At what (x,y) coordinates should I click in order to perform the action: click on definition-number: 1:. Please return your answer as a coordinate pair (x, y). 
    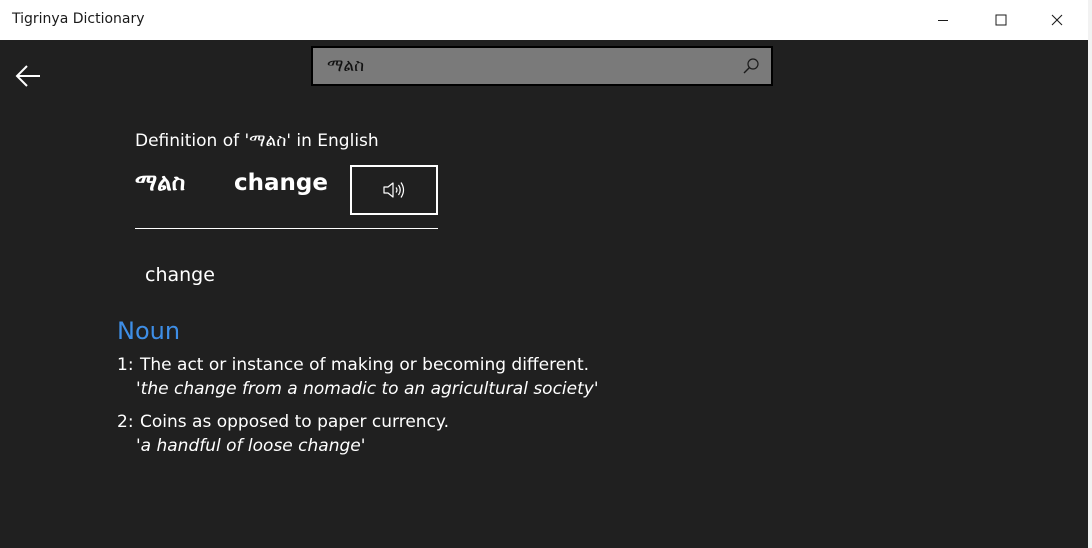
    Looking at the image, I should click on (125, 365).